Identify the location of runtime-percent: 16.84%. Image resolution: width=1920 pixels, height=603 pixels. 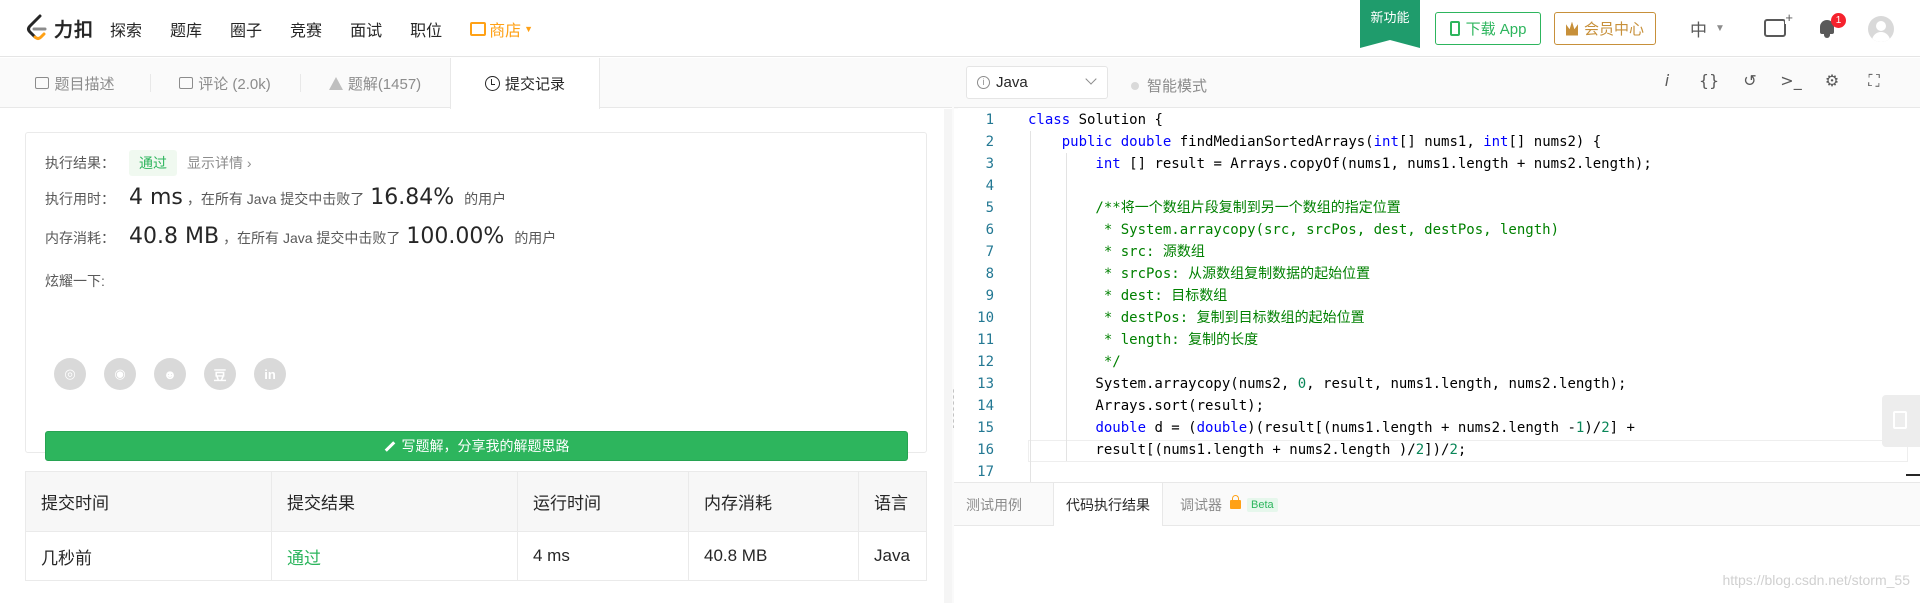
(412, 197).